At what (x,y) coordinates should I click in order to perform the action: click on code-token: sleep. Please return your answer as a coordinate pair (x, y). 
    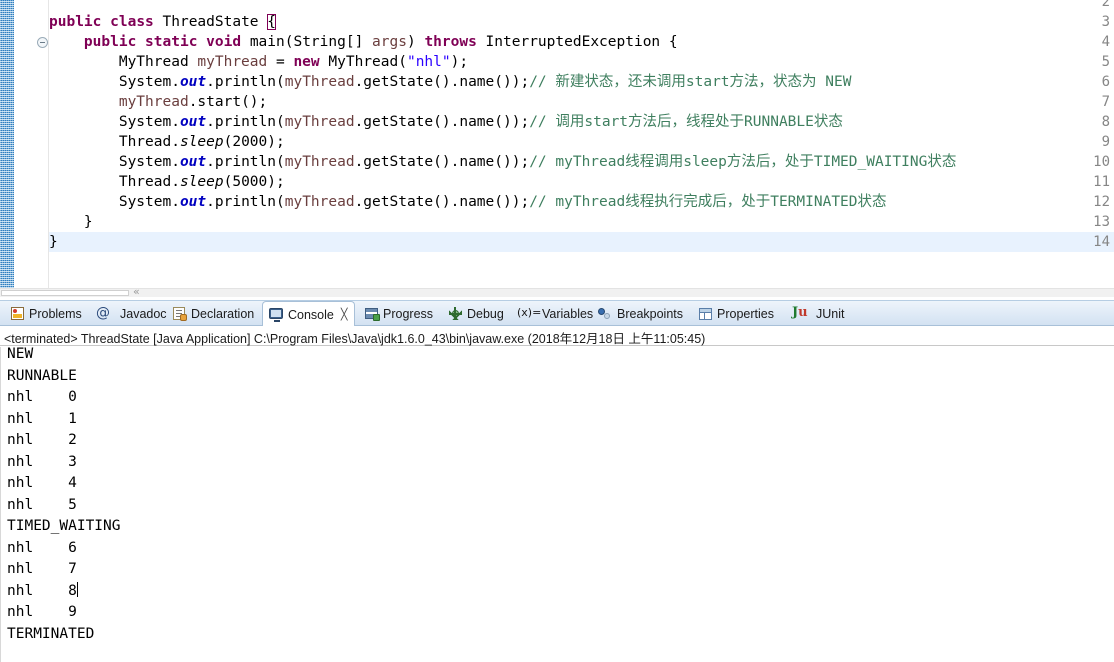
    Looking at the image, I should click on (201, 182).